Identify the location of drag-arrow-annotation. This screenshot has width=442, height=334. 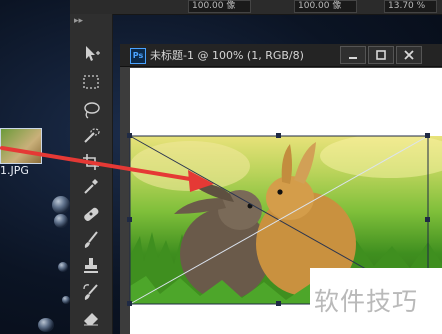
(107, 169).